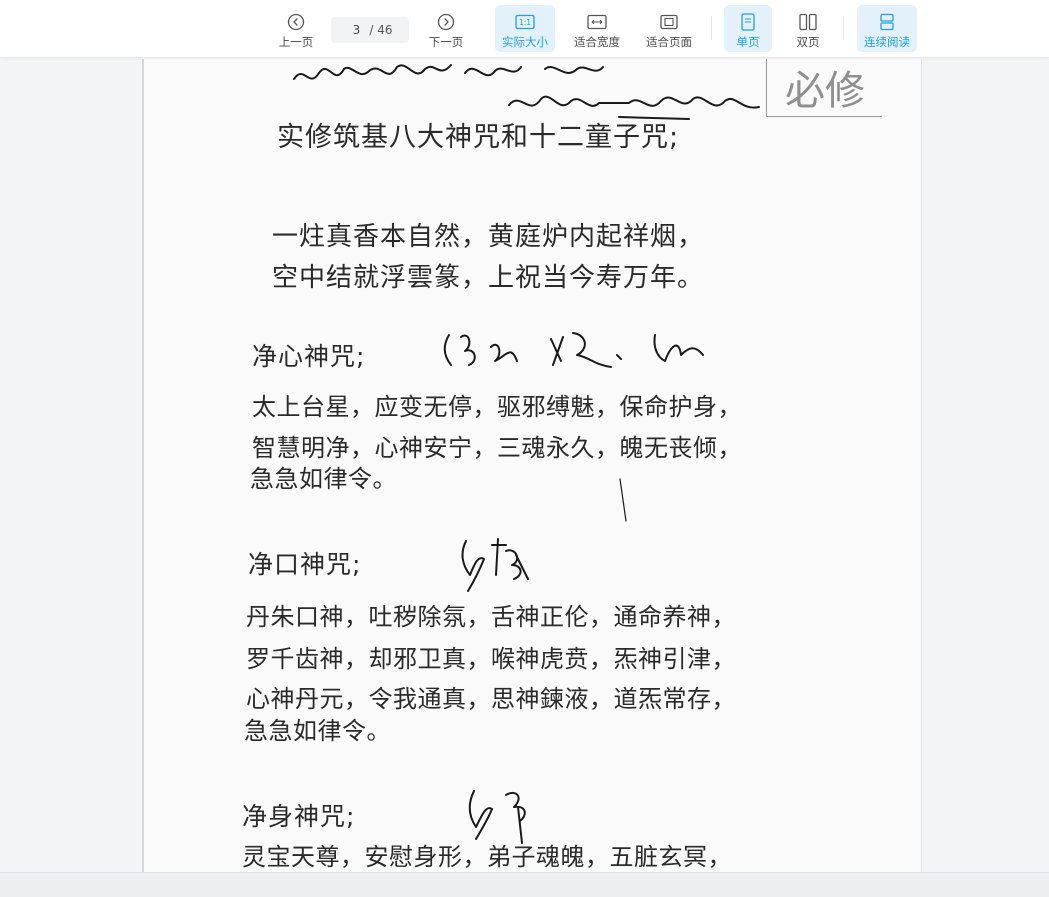  I want to click on viewer-toolbar: 上一页 / 46 下一页 1:1 实际大小 适合宽度 适合页面 单页, so click(524, 29).